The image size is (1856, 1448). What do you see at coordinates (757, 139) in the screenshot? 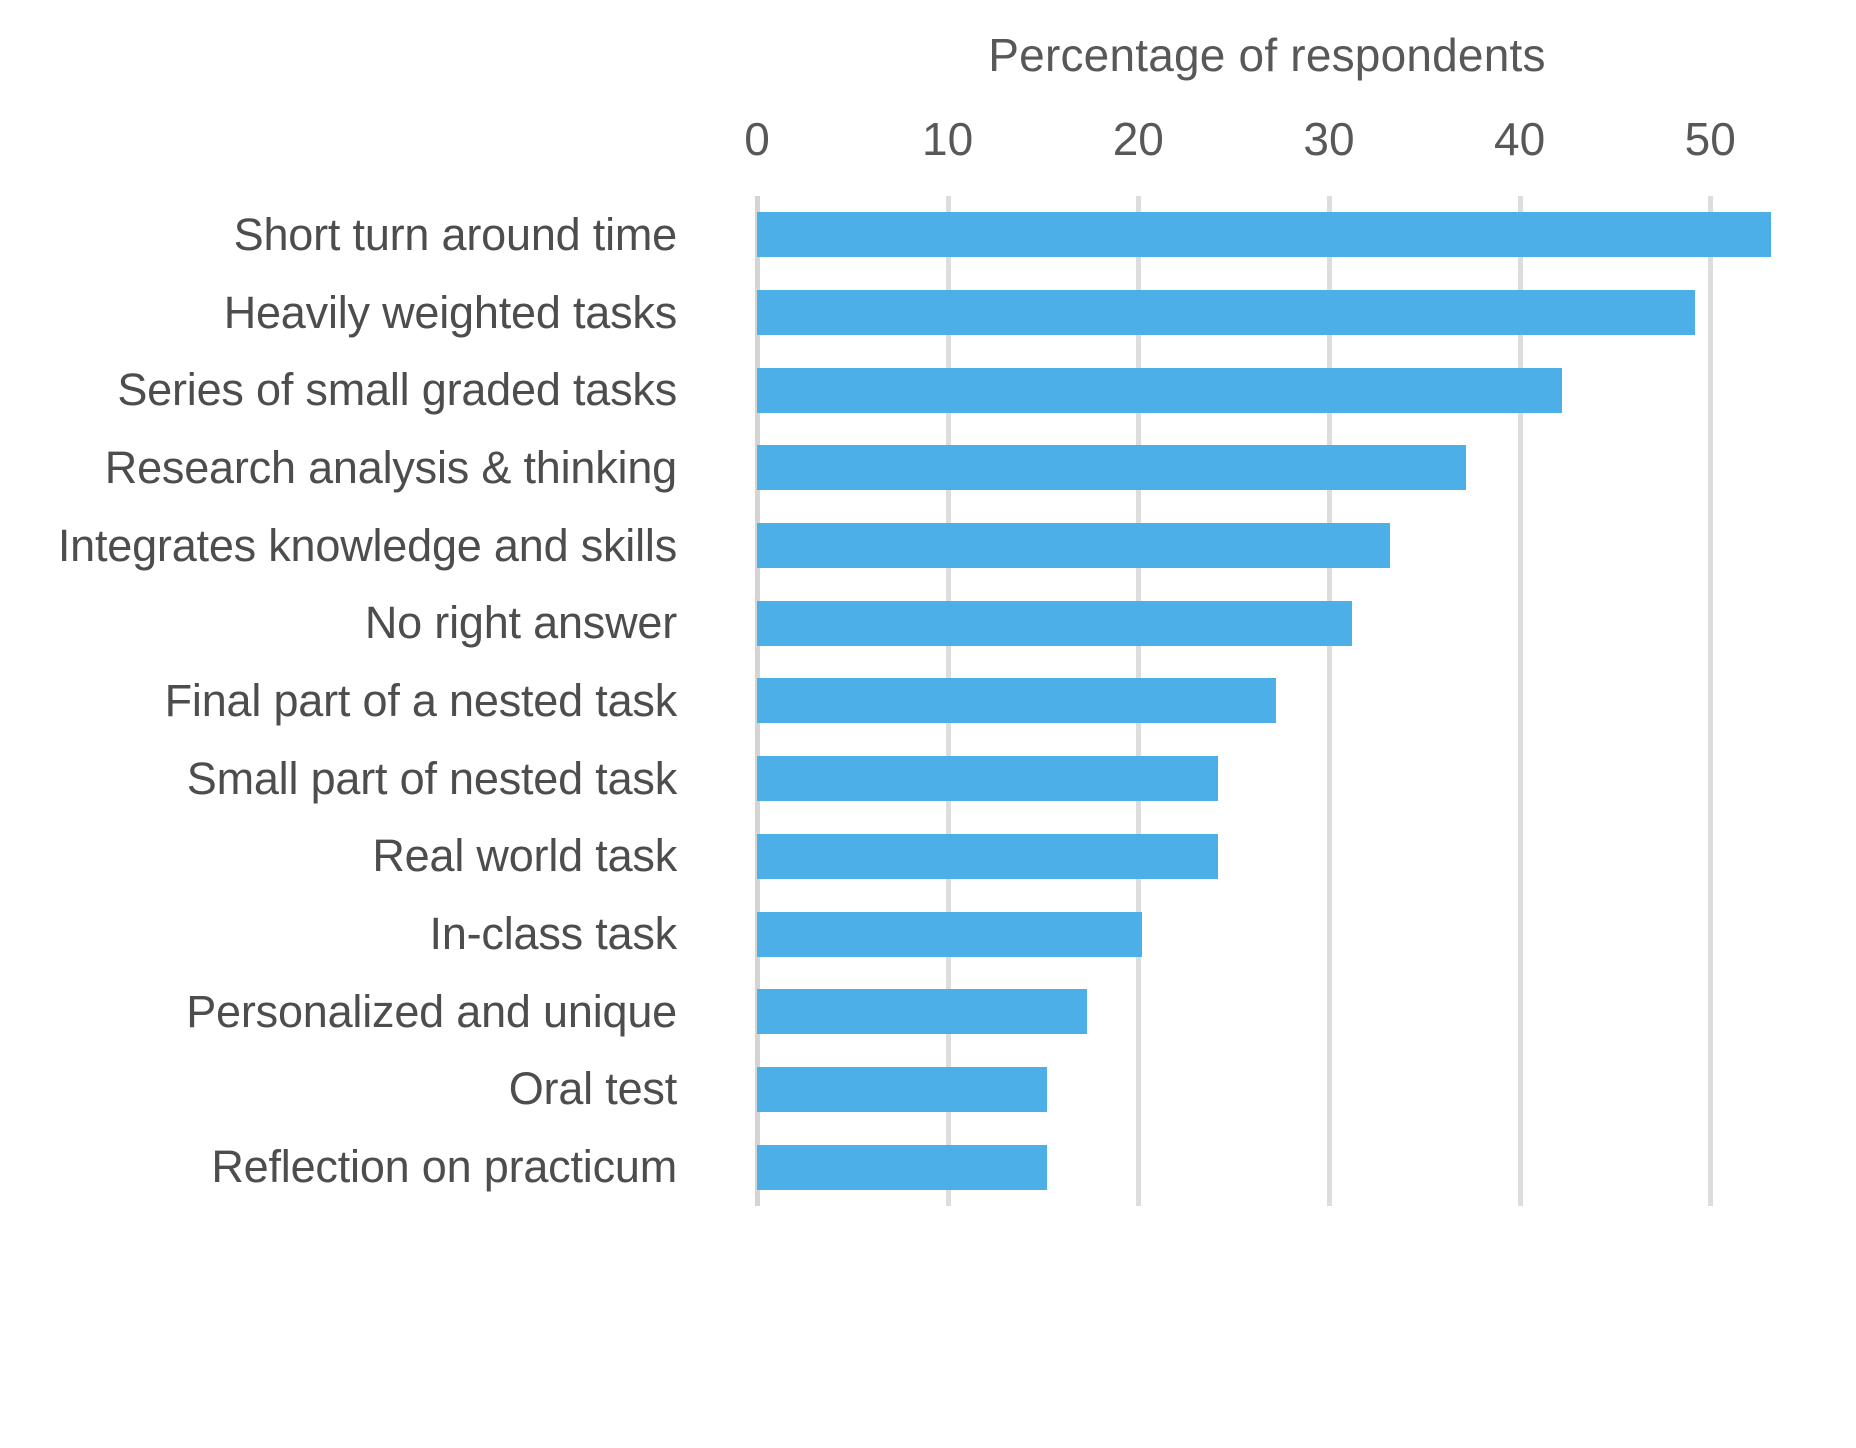
I see `x-tick-label: 0` at bounding box center [757, 139].